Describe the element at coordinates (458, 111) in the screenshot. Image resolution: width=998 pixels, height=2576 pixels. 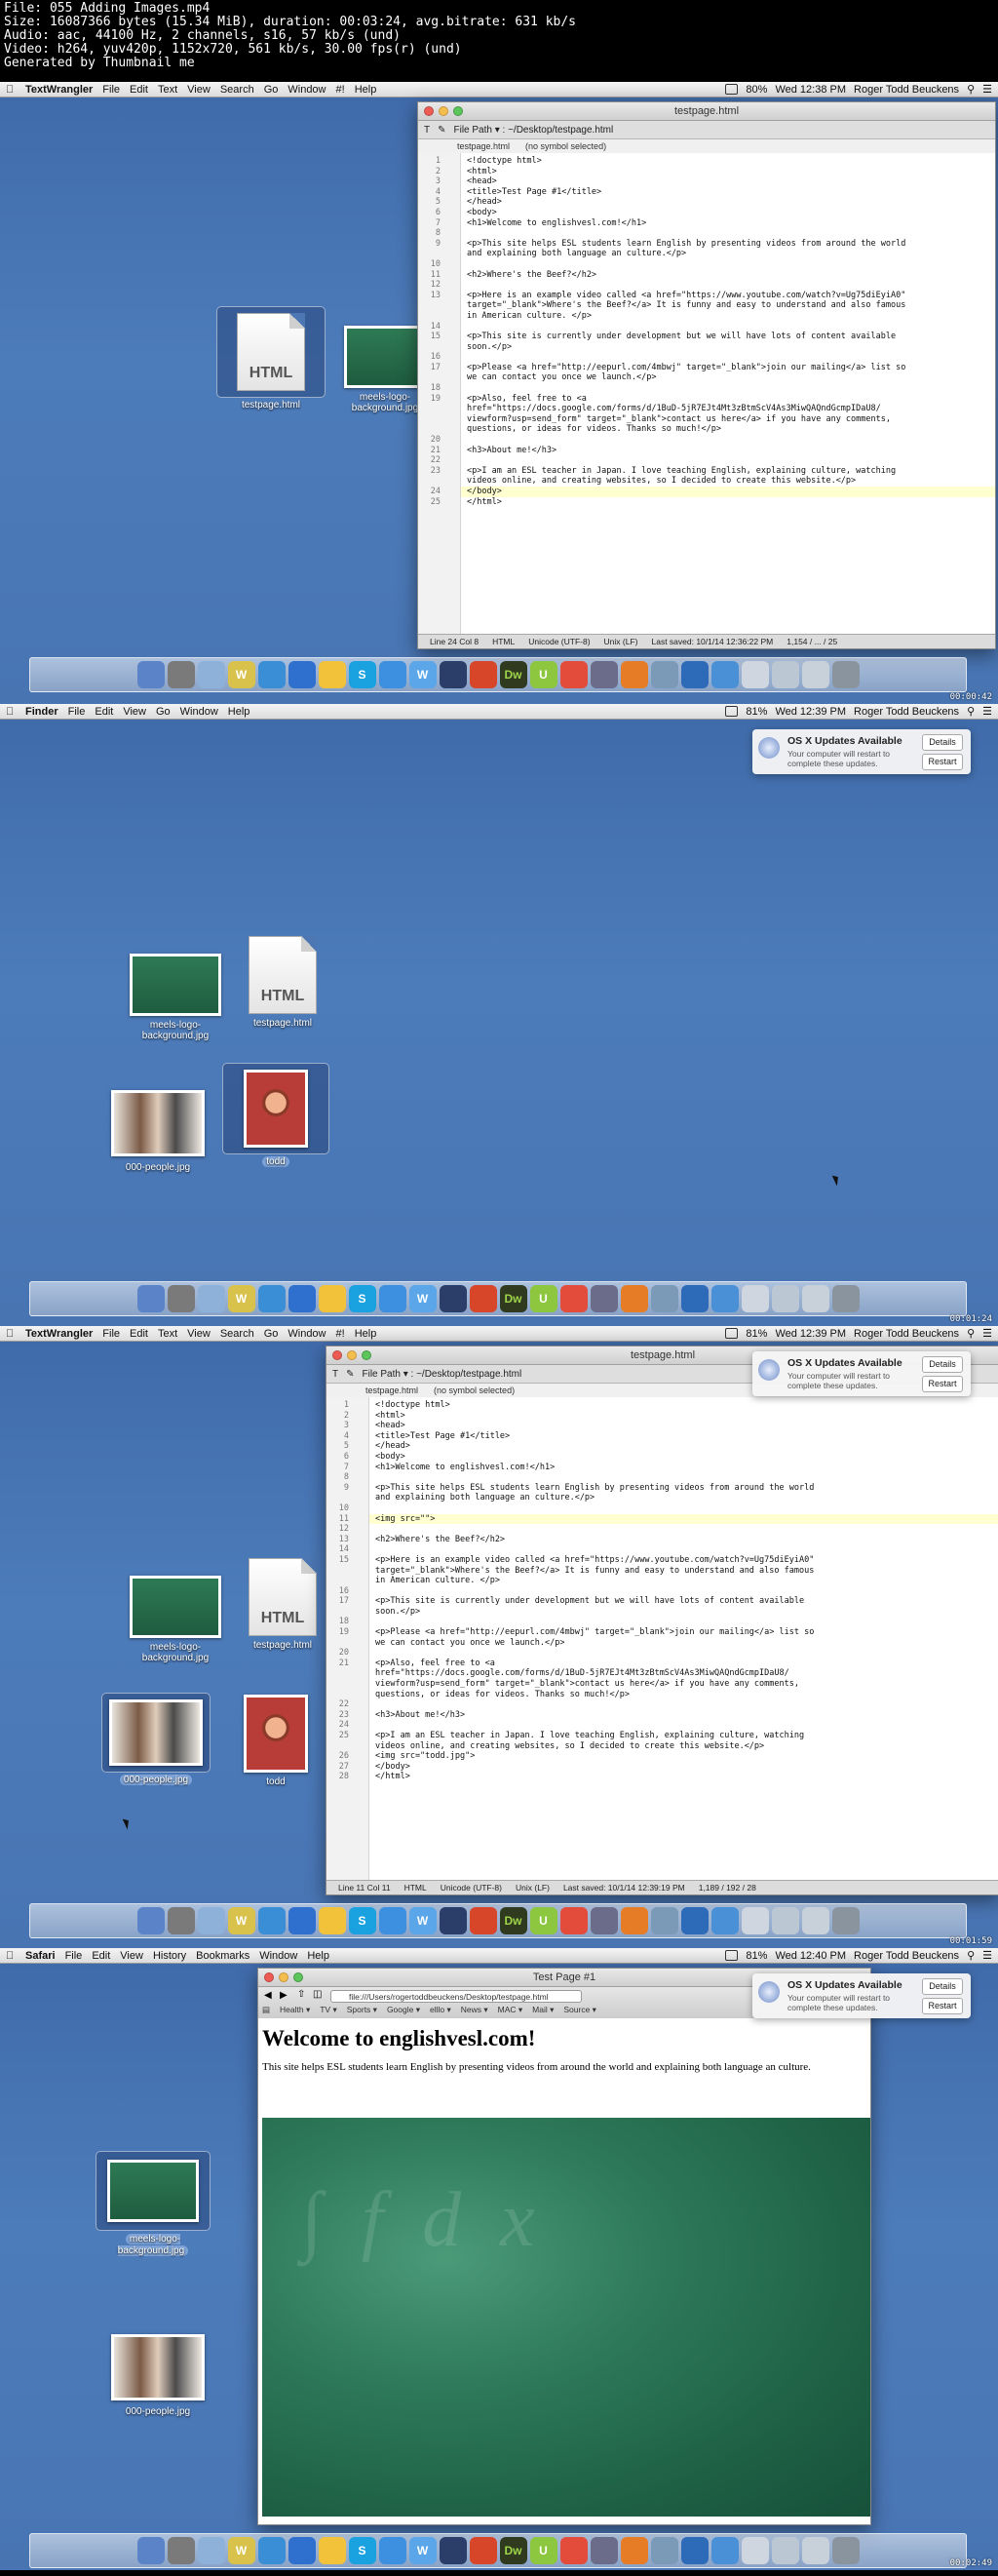
I see `zoom-icon` at that location.